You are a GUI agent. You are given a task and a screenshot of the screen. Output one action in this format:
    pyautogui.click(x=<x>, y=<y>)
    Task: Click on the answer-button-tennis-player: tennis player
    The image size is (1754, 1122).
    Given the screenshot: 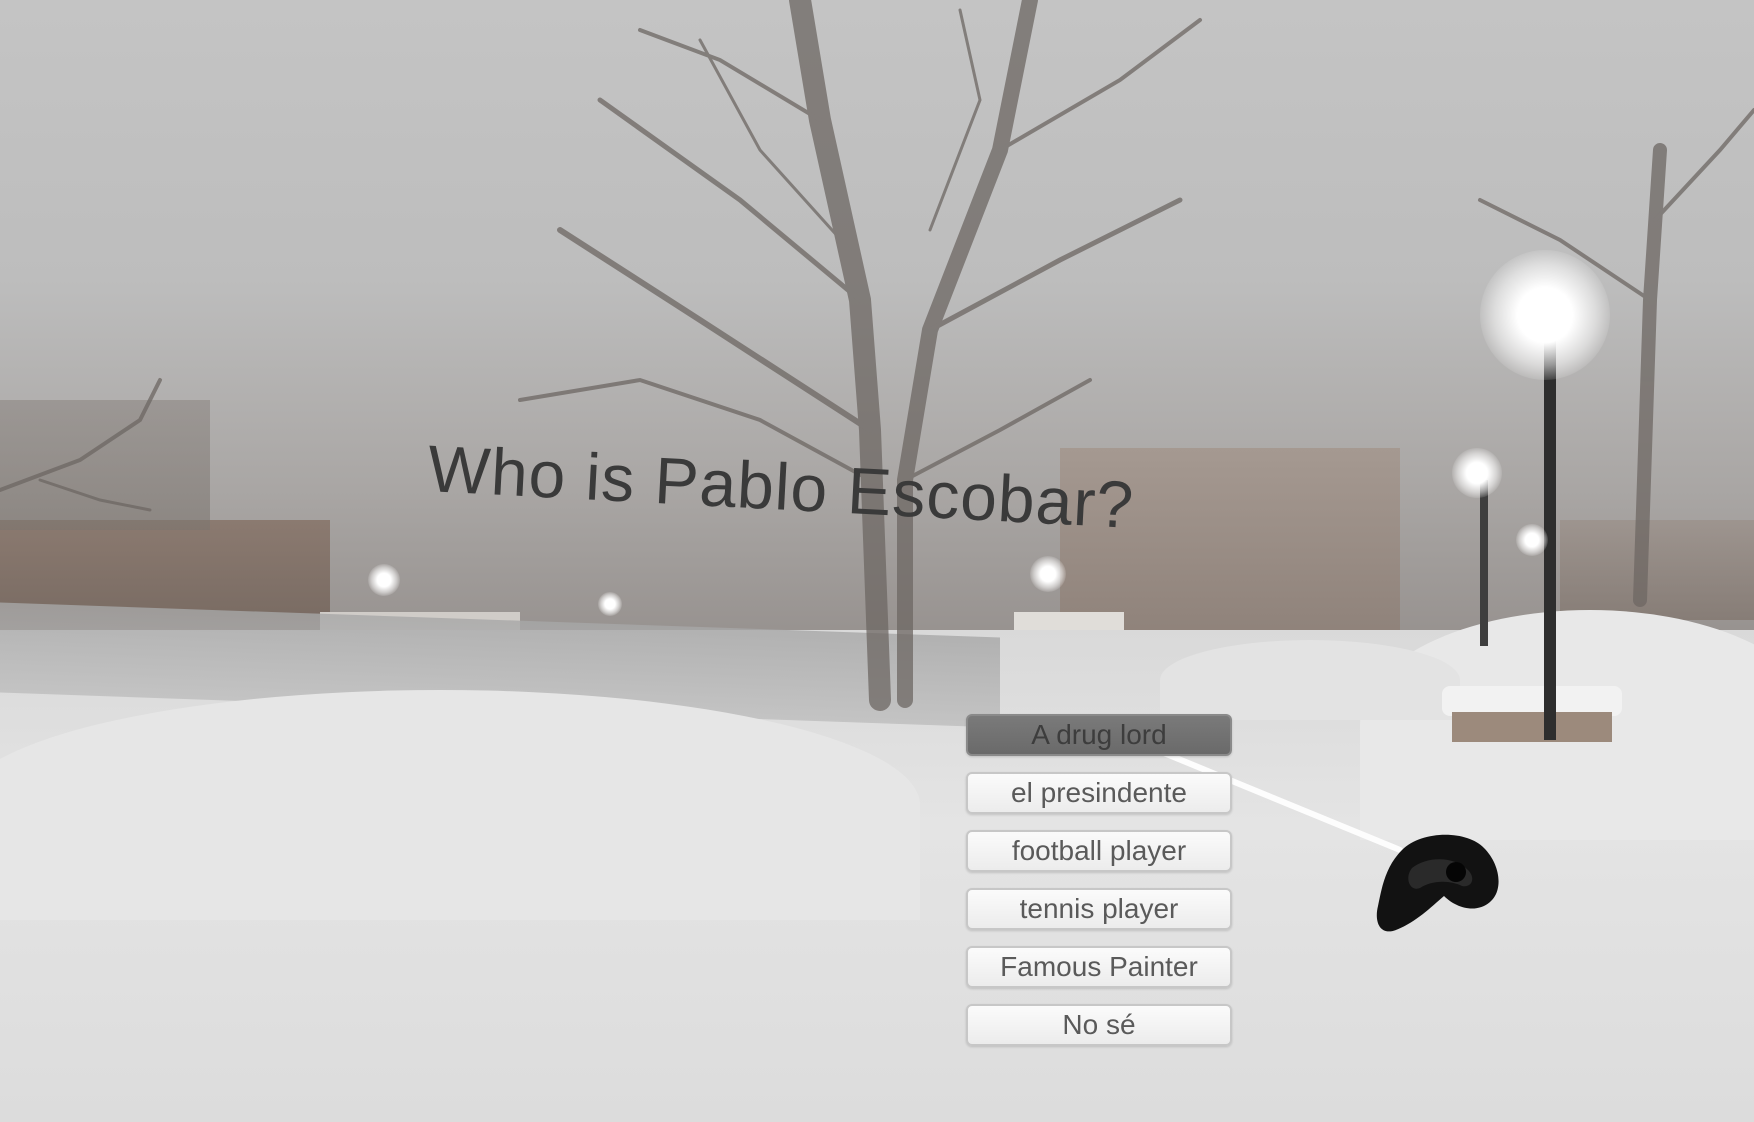 What is the action you would take?
    pyautogui.click(x=1099, y=909)
    